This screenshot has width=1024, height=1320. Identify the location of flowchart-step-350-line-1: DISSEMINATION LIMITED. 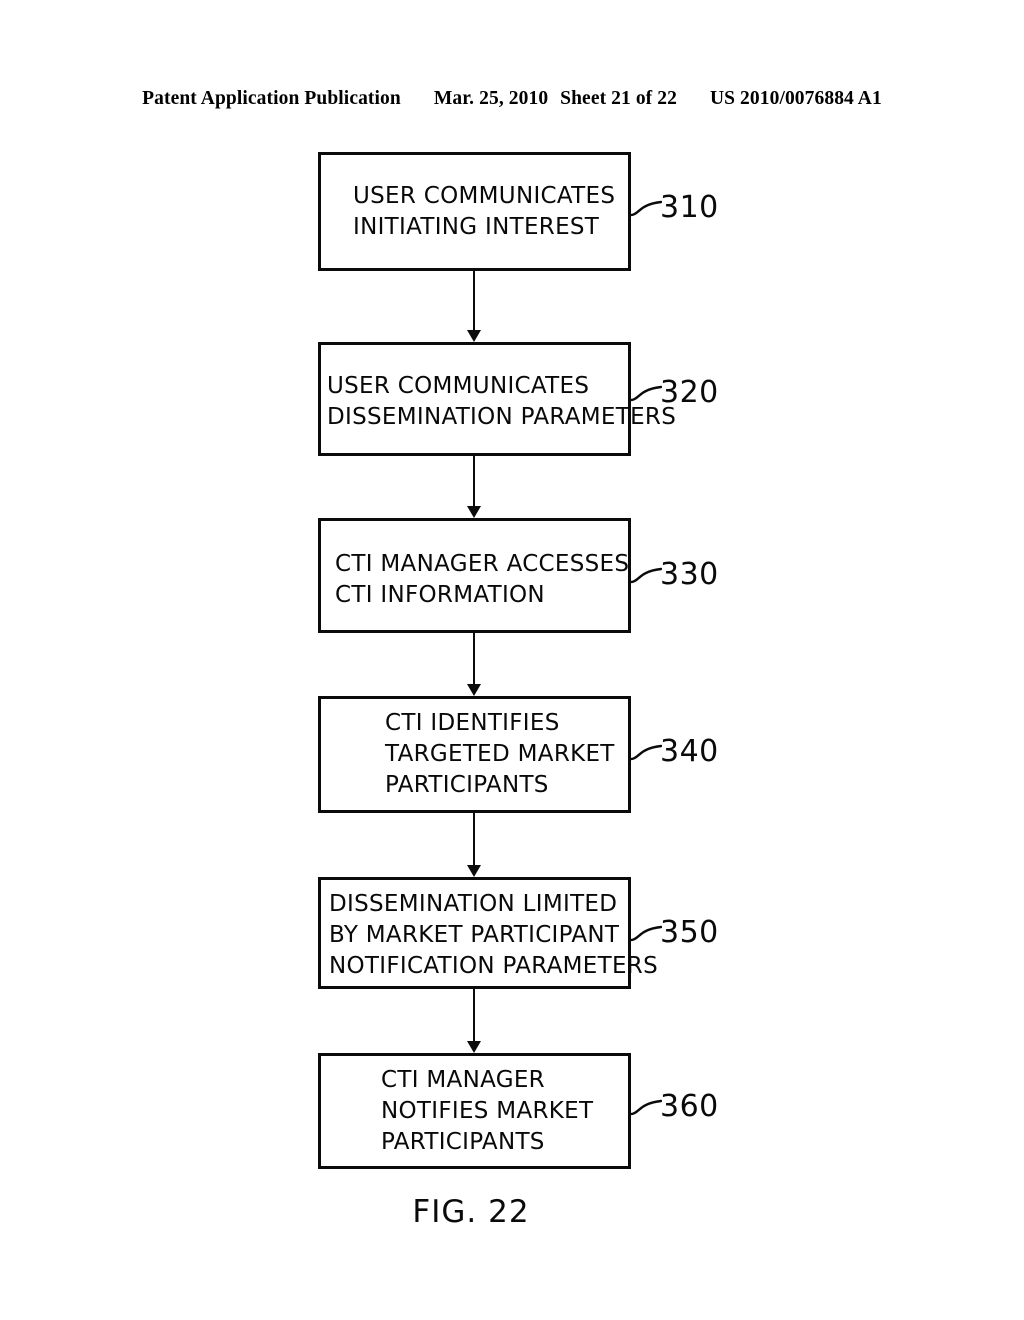
(473, 903).